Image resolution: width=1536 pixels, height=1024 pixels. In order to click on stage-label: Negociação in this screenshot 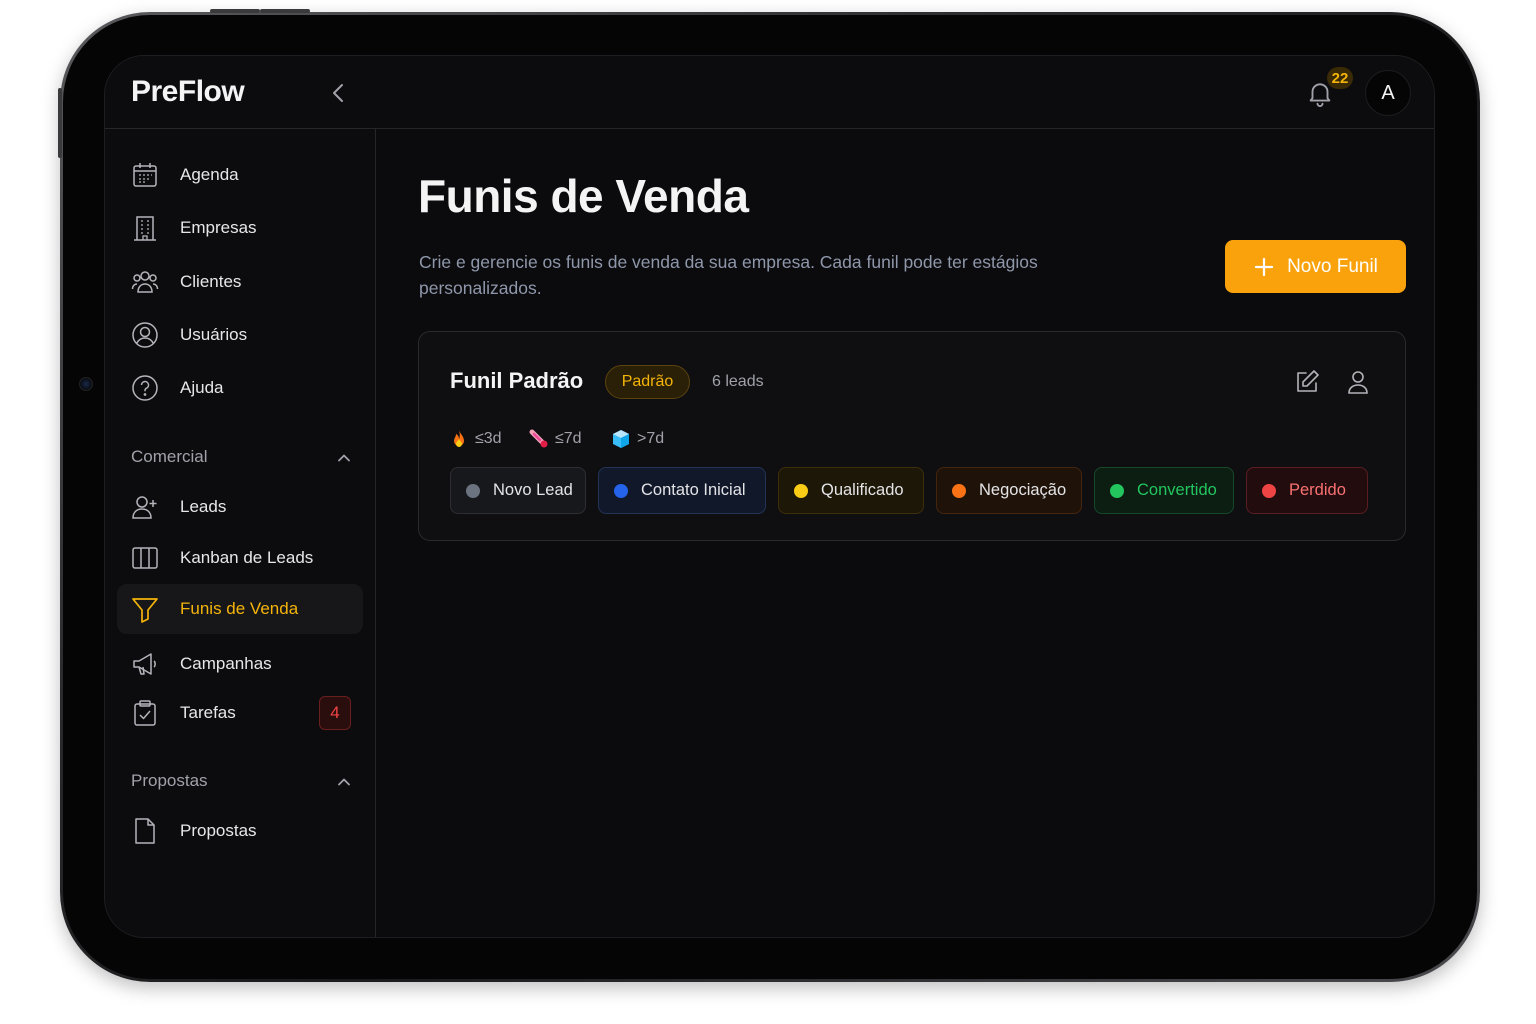, I will do `click(1023, 490)`.